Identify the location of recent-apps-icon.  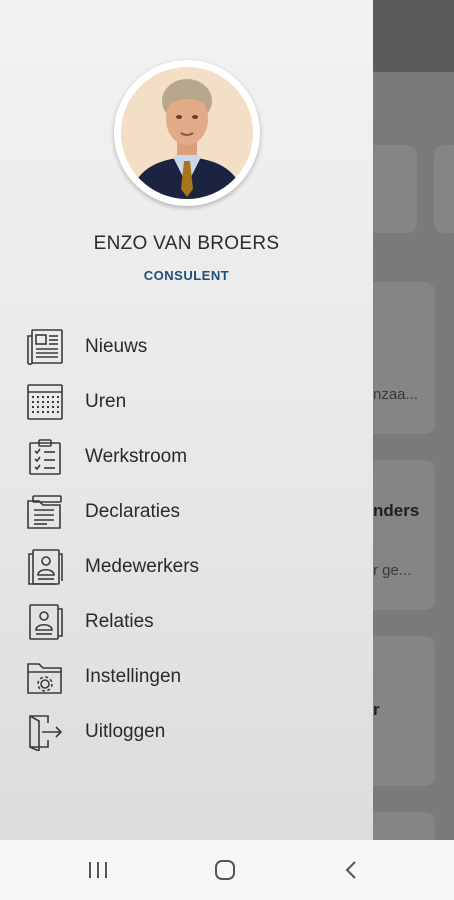
(98, 870).